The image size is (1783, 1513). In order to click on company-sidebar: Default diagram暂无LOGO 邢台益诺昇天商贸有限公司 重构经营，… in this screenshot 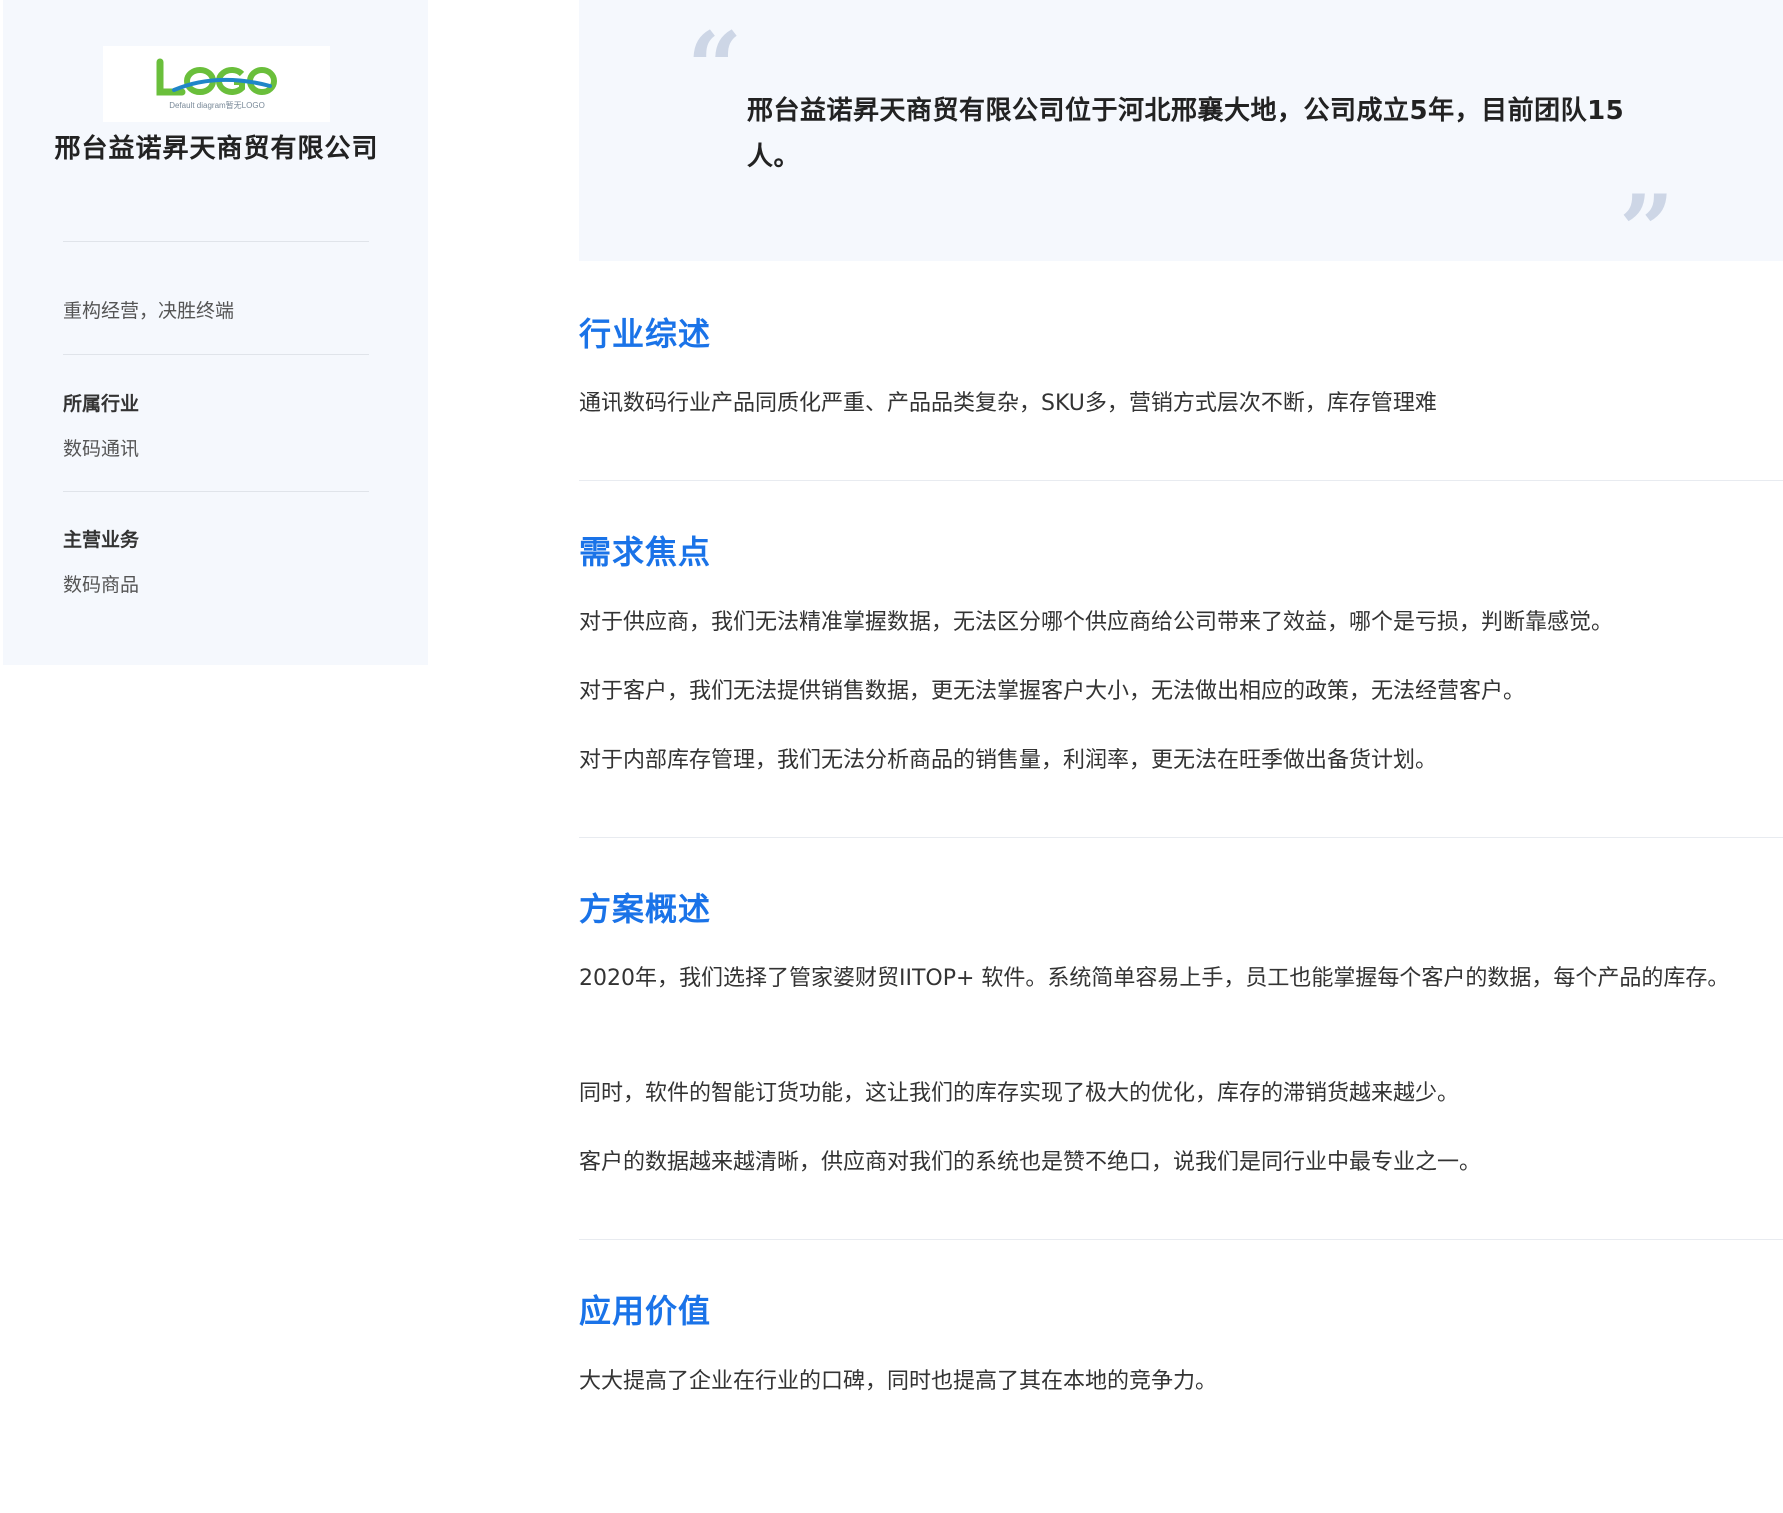, I will do `click(215, 332)`.